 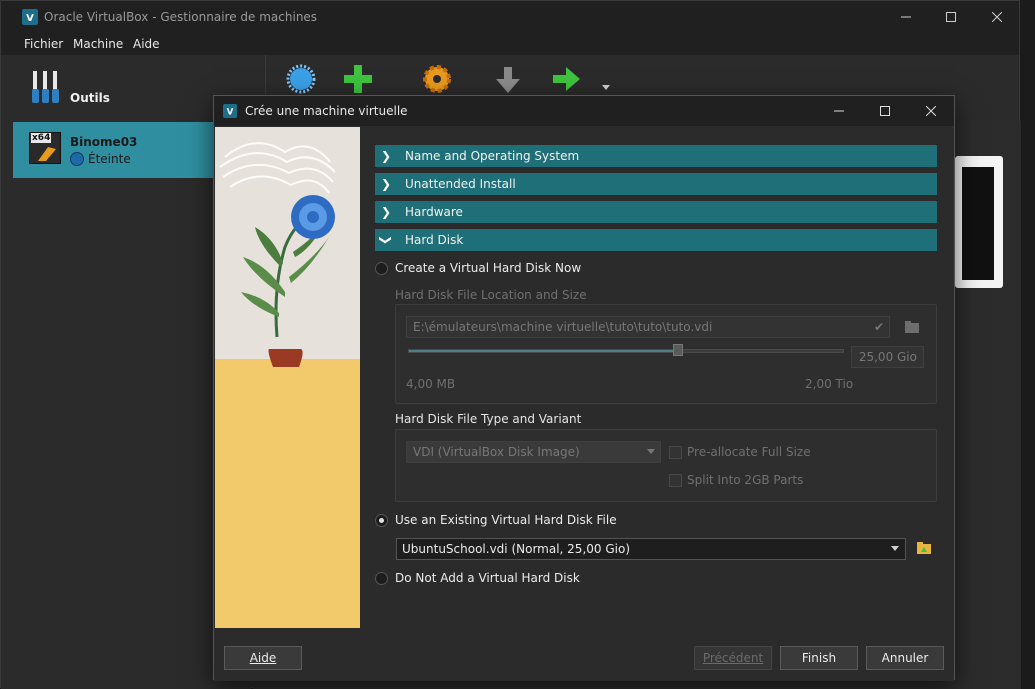 I want to click on vm-arch-badge: x64, so click(x=41, y=138).